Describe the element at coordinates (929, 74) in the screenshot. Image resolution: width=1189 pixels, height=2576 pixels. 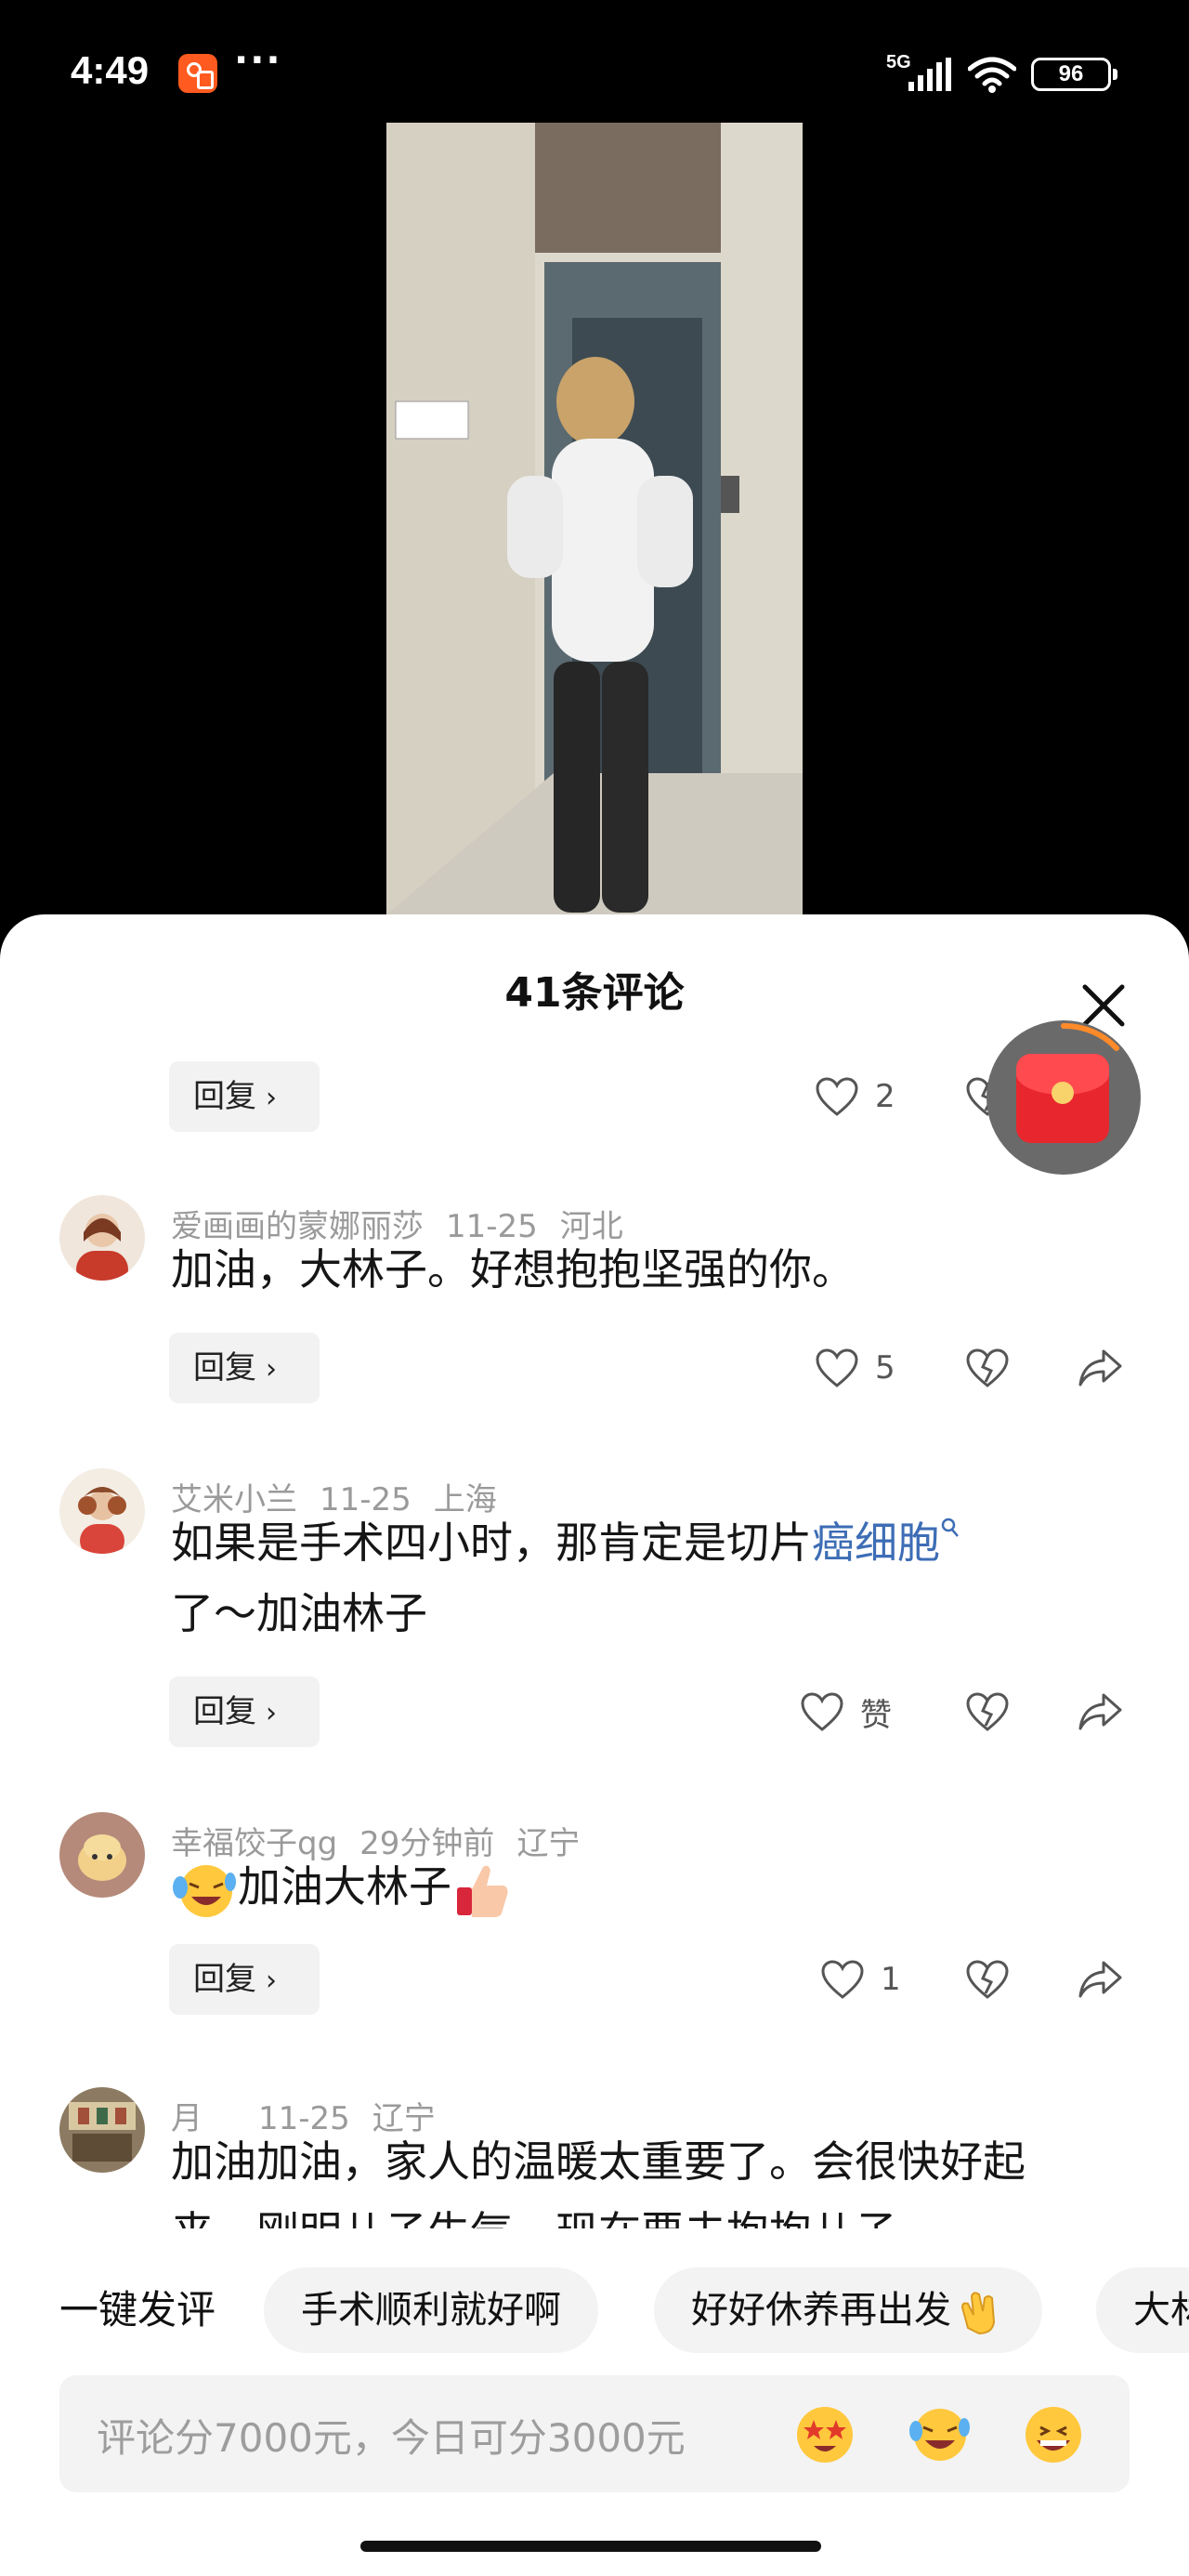
I see `signal-icon` at that location.